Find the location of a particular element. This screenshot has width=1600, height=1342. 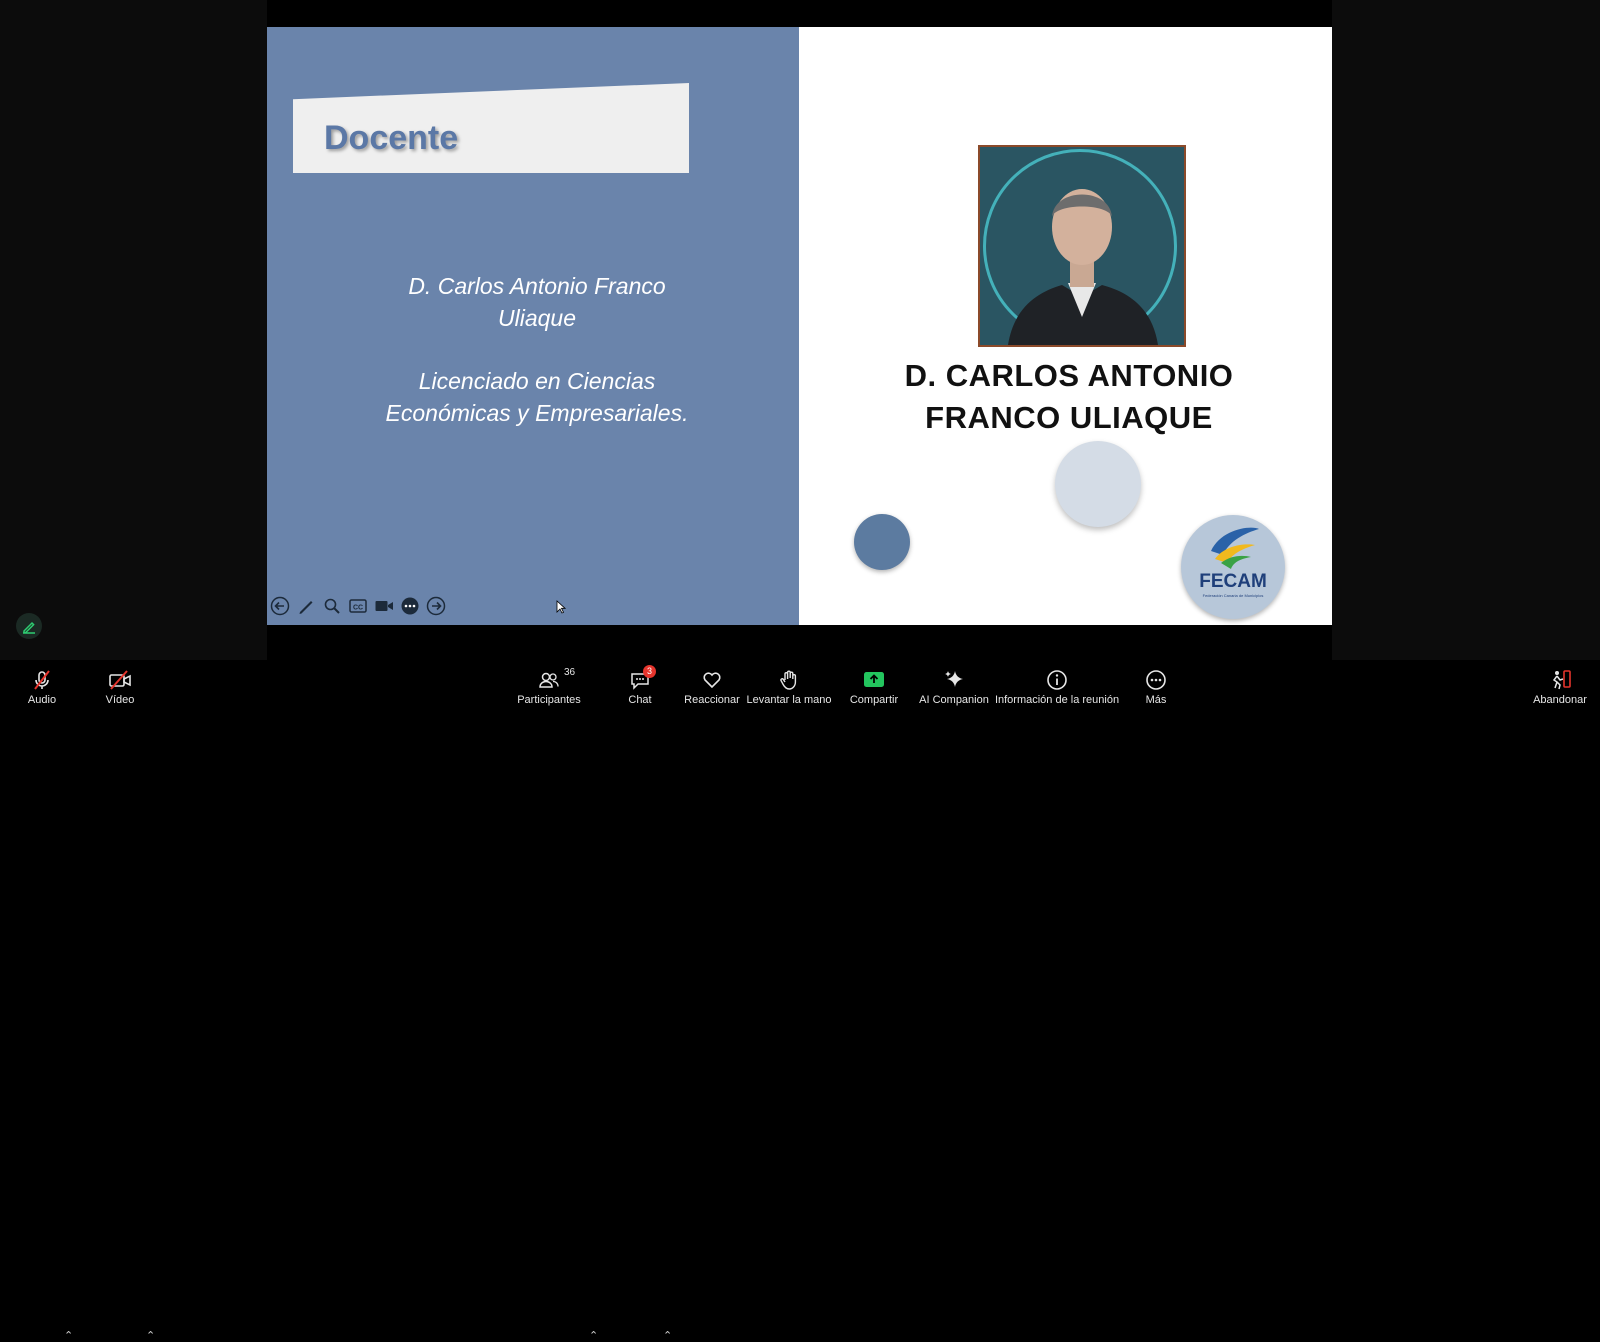

speaker-photo is located at coordinates (1082, 246).